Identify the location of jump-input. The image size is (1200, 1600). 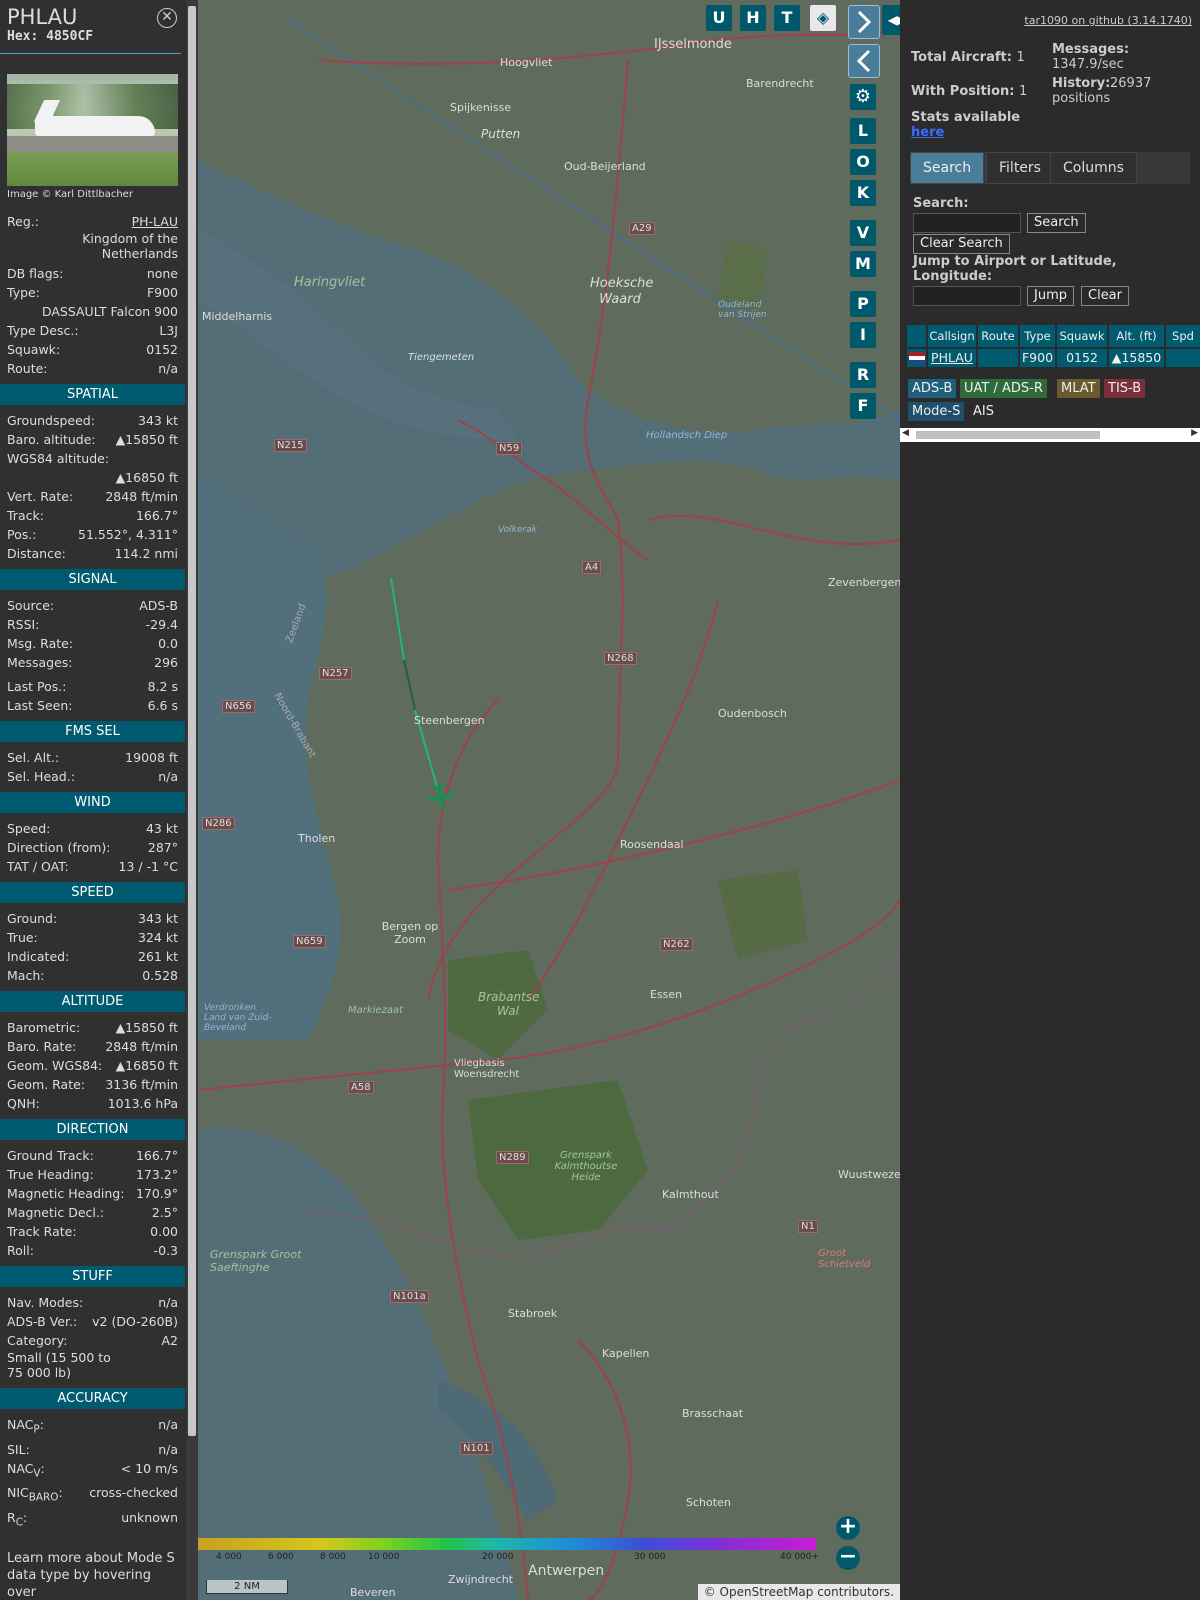
(967, 296).